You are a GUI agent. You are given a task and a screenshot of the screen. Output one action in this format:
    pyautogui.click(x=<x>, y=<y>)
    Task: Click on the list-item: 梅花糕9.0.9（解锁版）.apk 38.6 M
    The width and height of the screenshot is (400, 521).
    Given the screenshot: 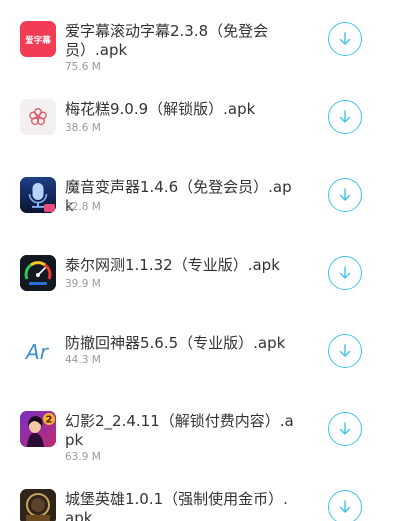 What is the action you would take?
    pyautogui.click(x=200, y=117)
    